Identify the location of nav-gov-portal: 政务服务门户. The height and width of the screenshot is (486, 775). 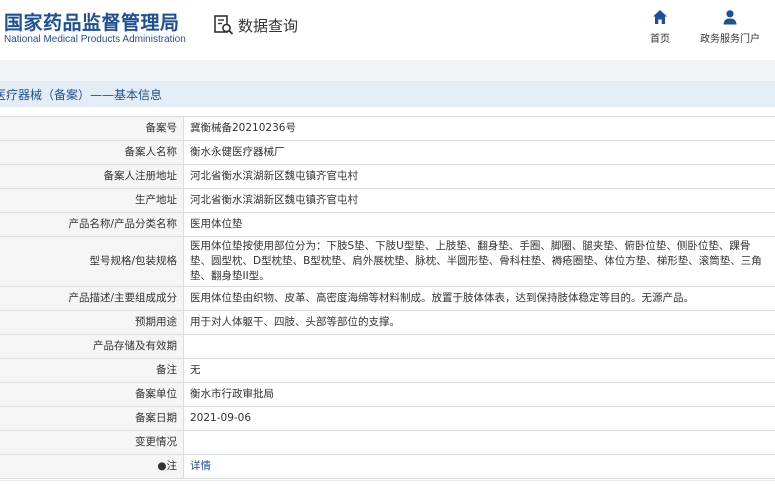
(730, 26).